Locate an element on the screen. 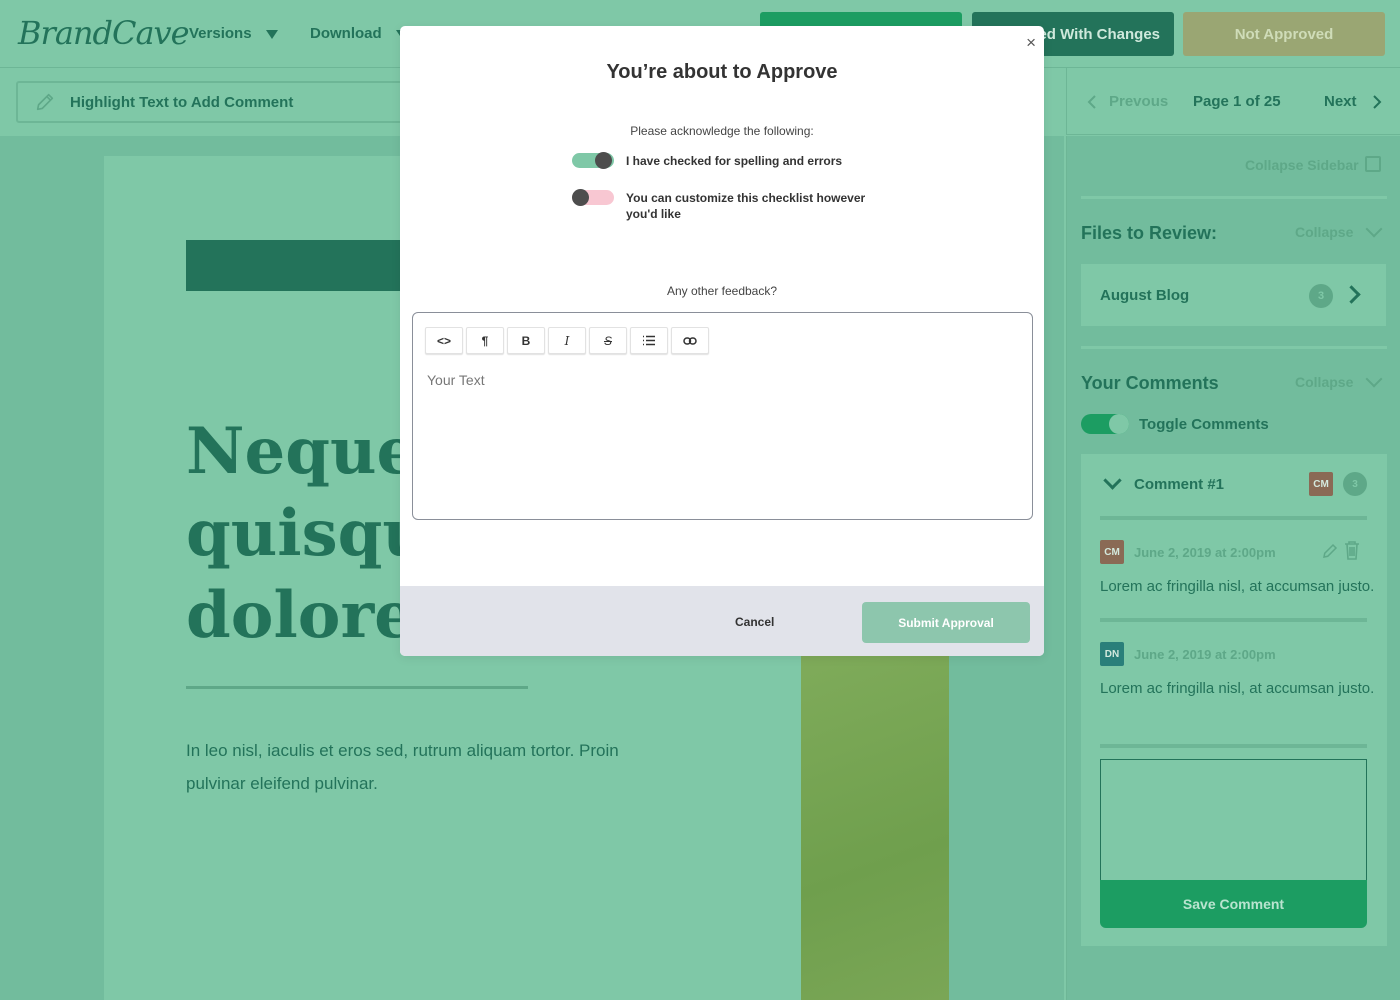 The height and width of the screenshot is (1000, 1400). strikethrough-button: S is located at coordinates (608, 340).